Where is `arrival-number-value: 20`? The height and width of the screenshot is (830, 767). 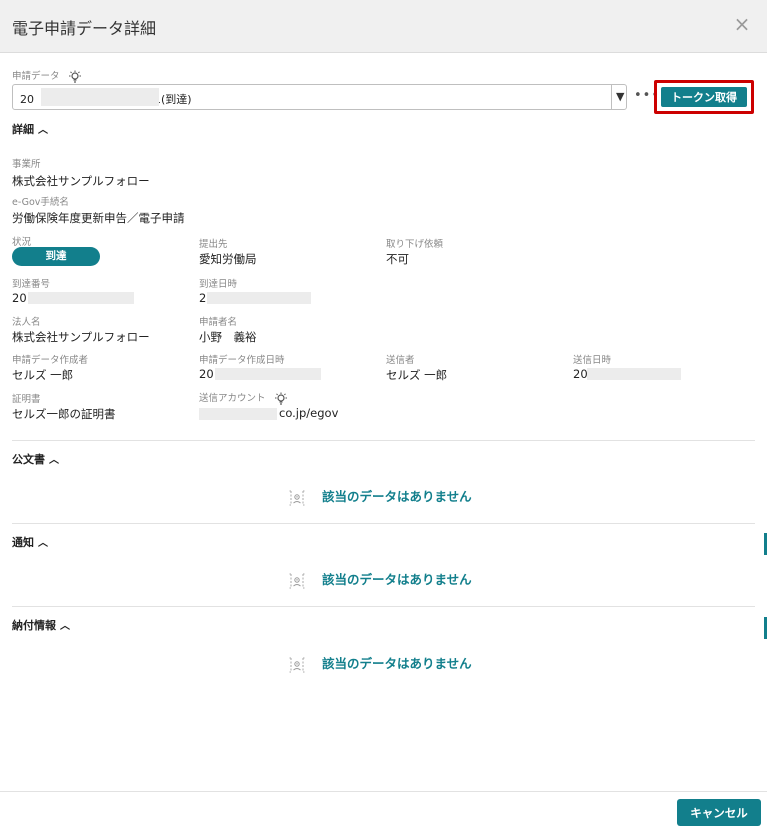
arrival-number-value: 20 is located at coordinates (19, 298).